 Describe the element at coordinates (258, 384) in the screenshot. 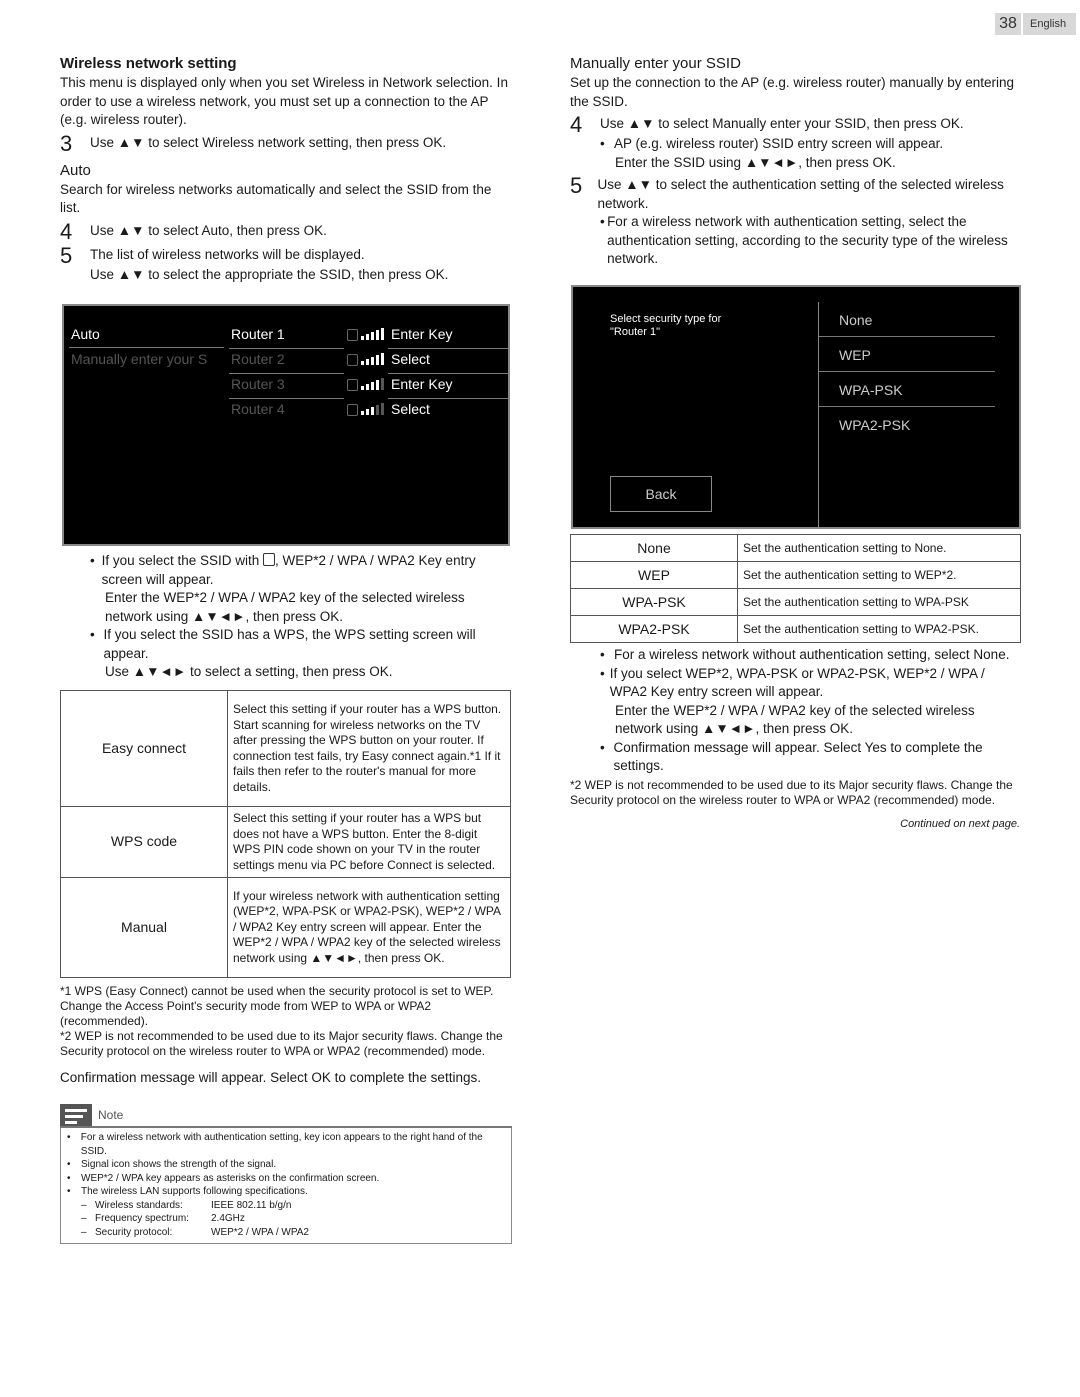

I see `router-name: Router 3` at that location.